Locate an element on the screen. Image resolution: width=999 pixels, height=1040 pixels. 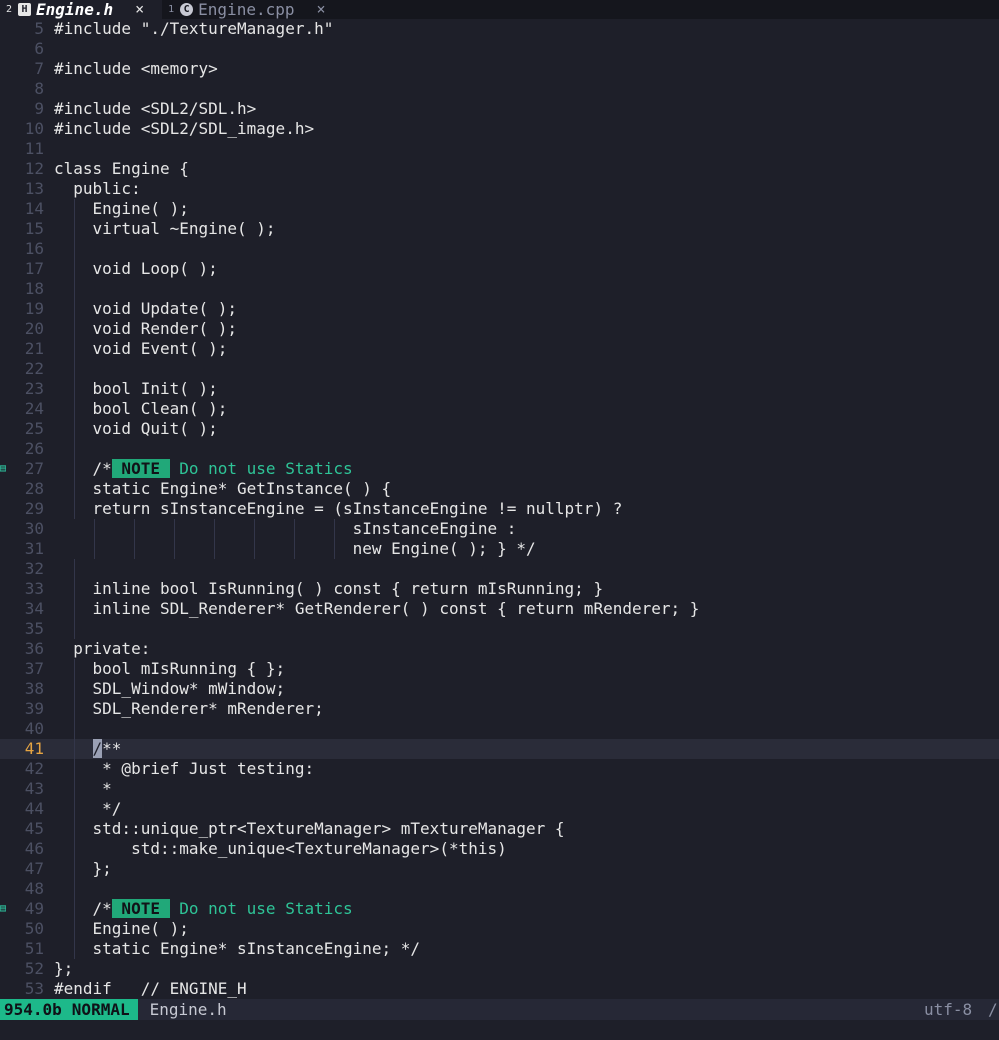
code-line: 5 #include "./TextureManager.h" is located at coordinates (499, 29).